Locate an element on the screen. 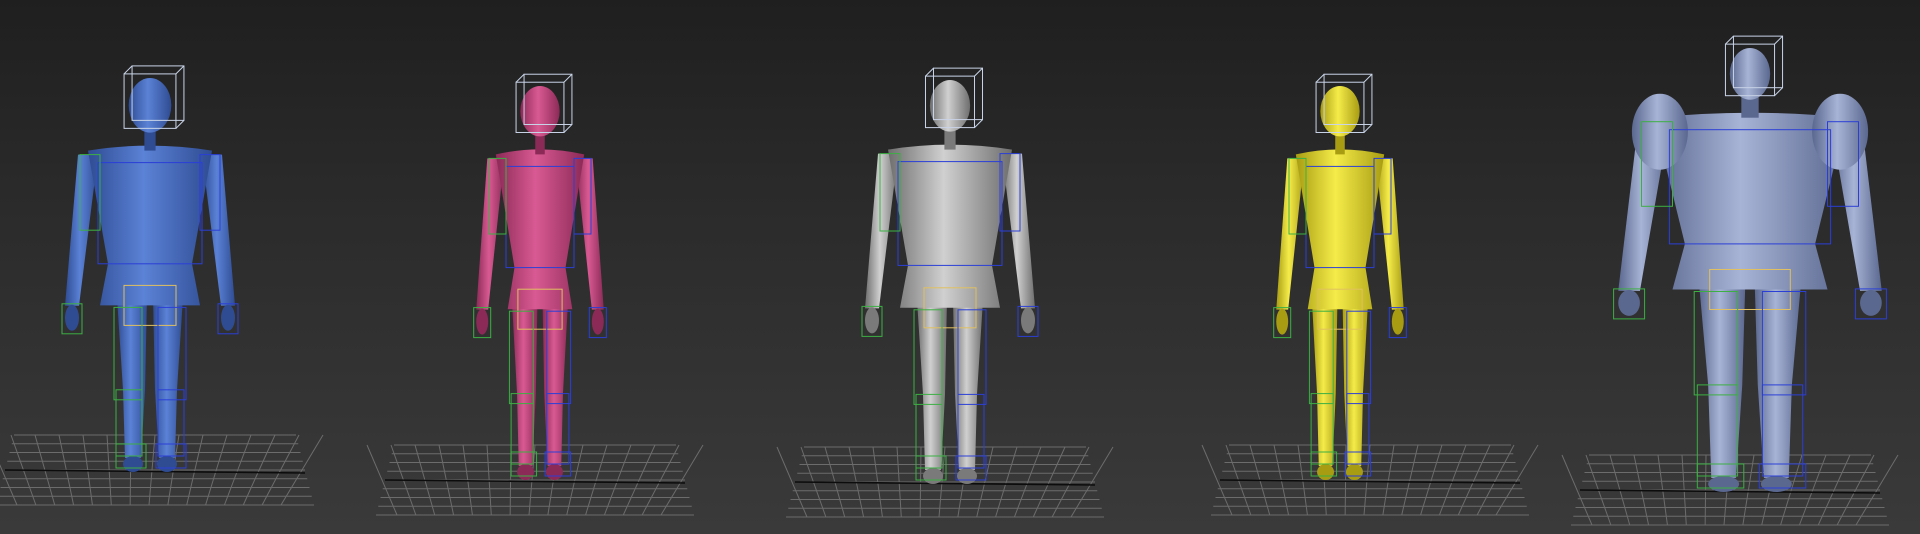 The height and width of the screenshot is (534, 1920). character-male-silver is located at coordinates (950, 275).